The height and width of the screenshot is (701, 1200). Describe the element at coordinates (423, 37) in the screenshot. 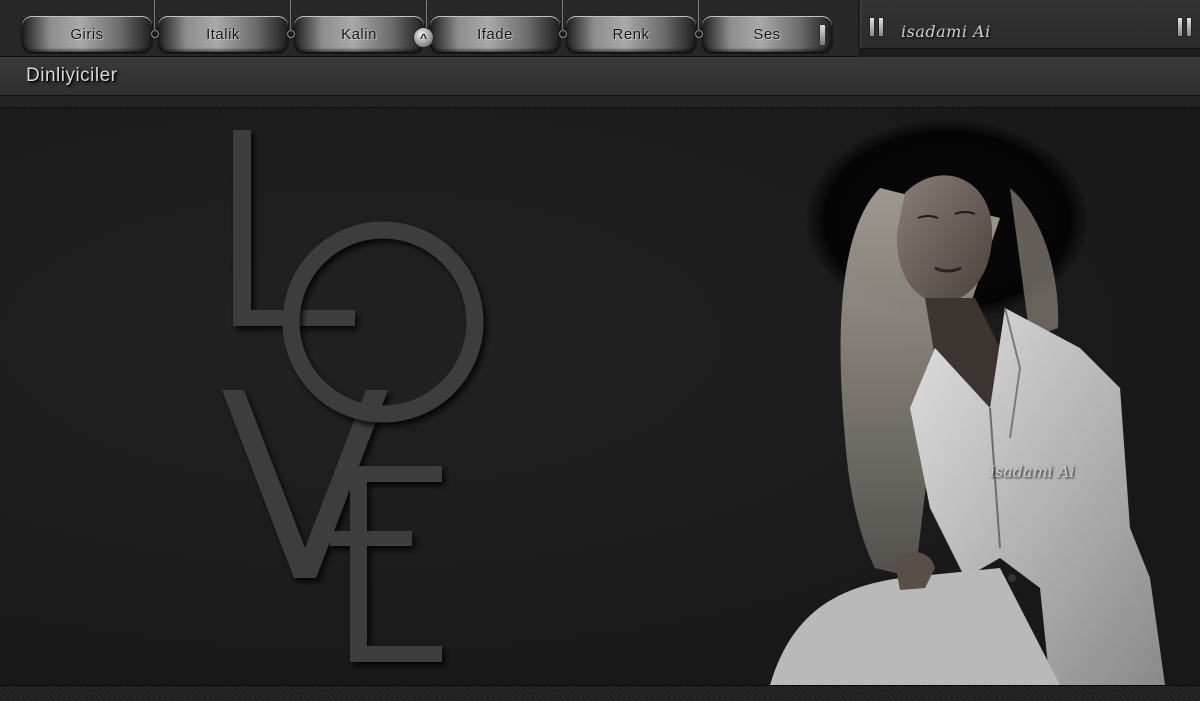

I see `collapse-toggle-icon: ^` at that location.